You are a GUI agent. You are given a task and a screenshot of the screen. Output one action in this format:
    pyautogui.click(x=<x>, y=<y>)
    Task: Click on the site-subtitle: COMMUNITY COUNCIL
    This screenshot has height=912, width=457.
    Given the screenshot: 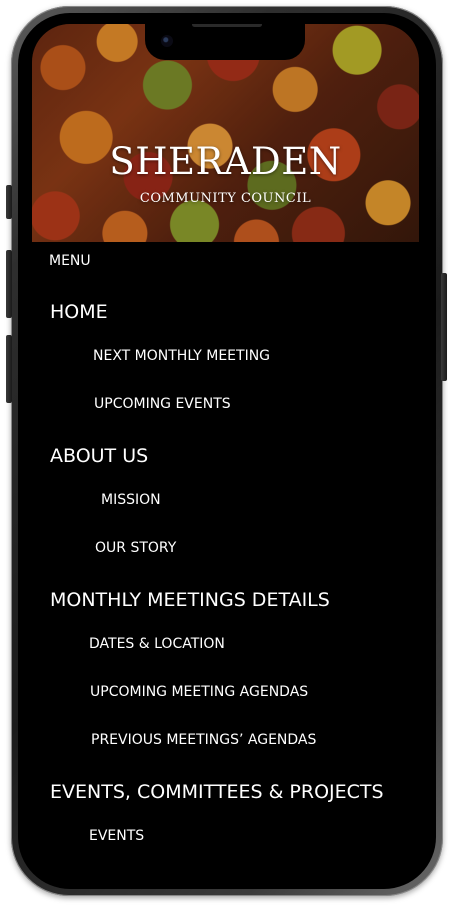 What is the action you would take?
    pyautogui.click(x=225, y=198)
    